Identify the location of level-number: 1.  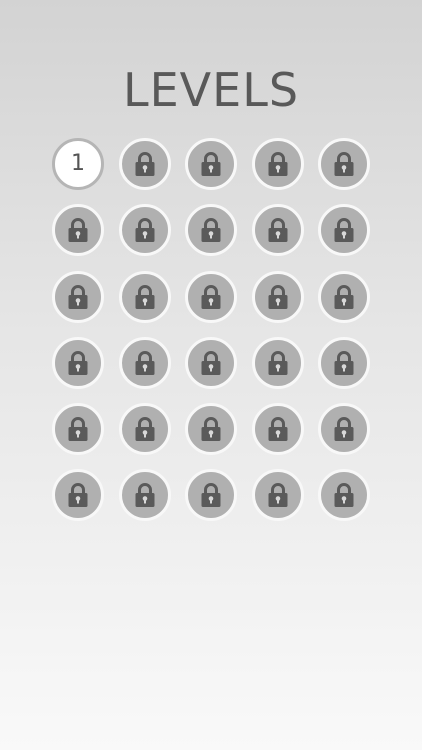
(78, 163).